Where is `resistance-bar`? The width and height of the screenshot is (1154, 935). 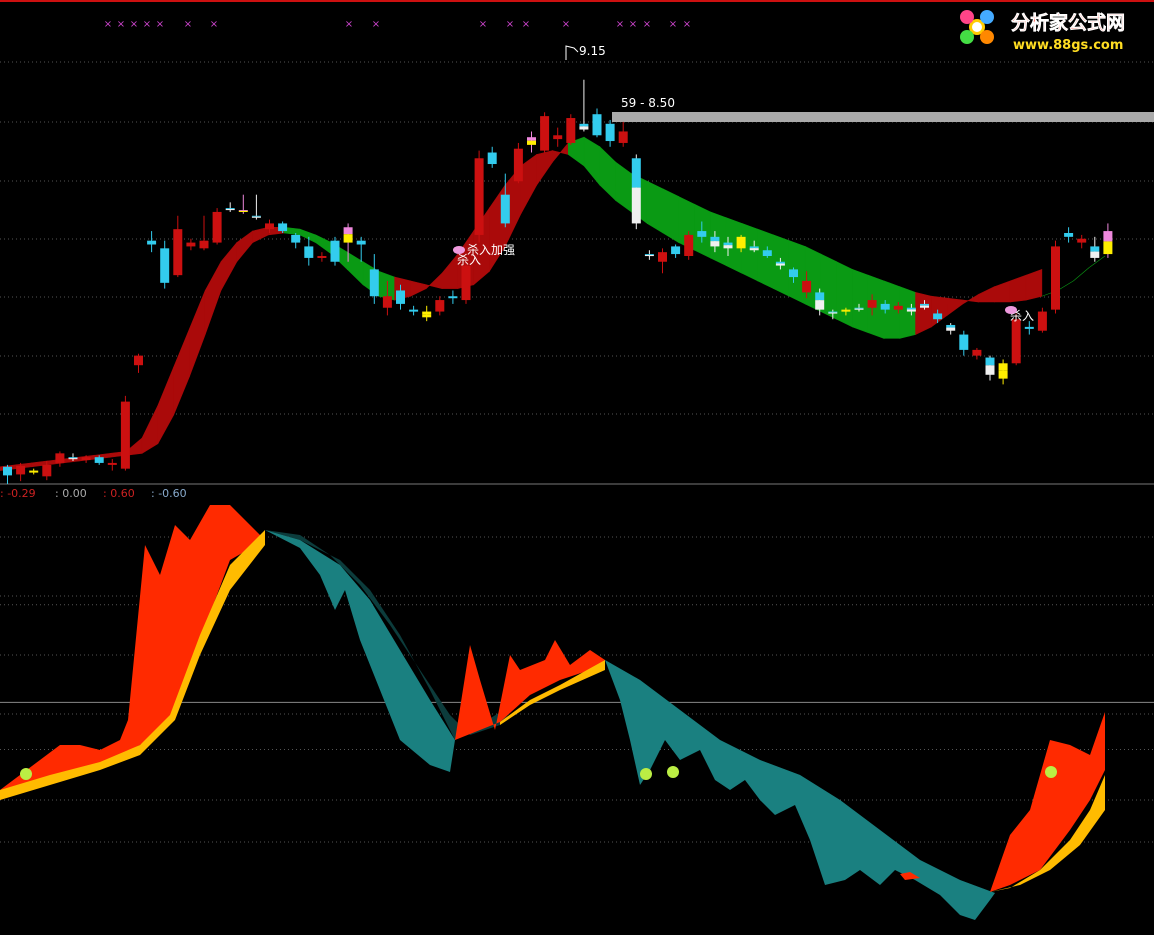 resistance-bar is located at coordinates (883, 117).